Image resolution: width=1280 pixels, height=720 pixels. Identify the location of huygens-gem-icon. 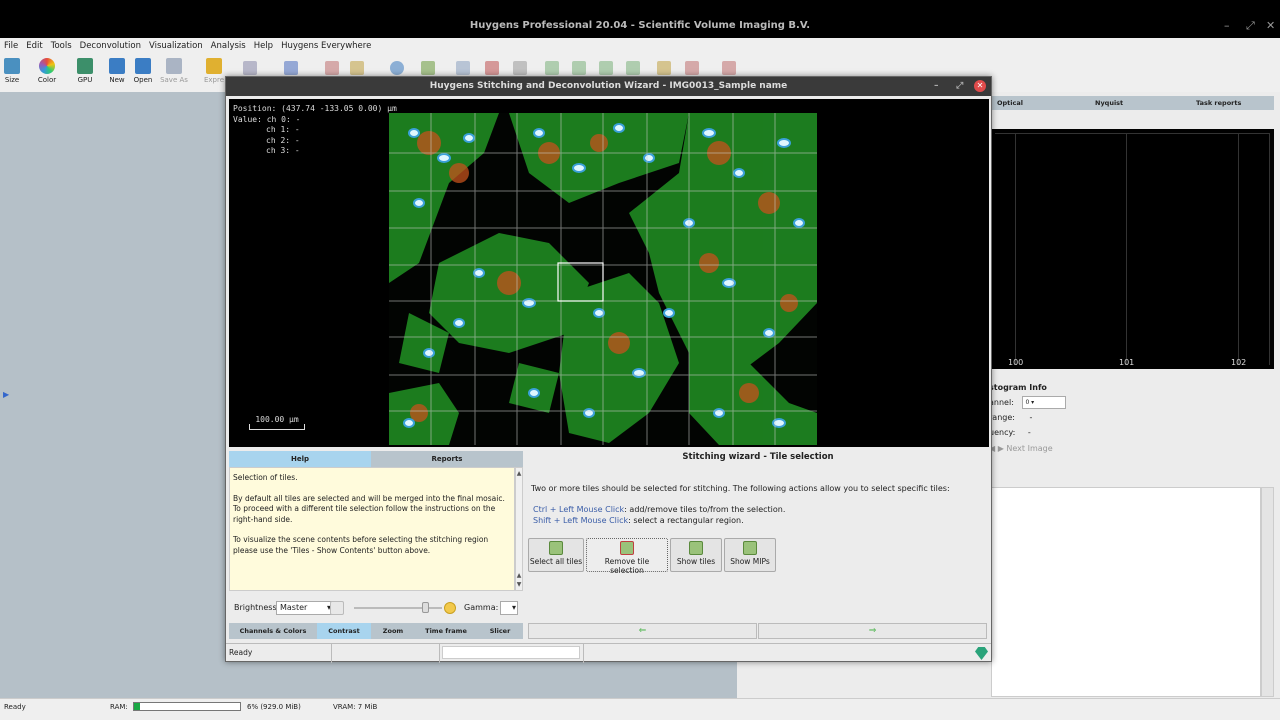
(981, 653).